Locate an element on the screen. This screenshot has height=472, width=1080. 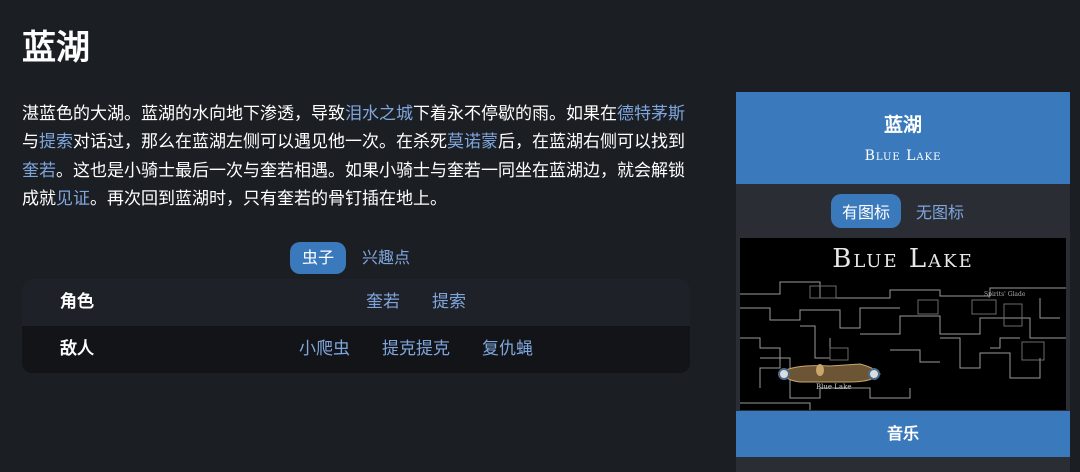
row-links: 小爬虫 提克提克 复仇蝇 is located at coordinates (416, 349).